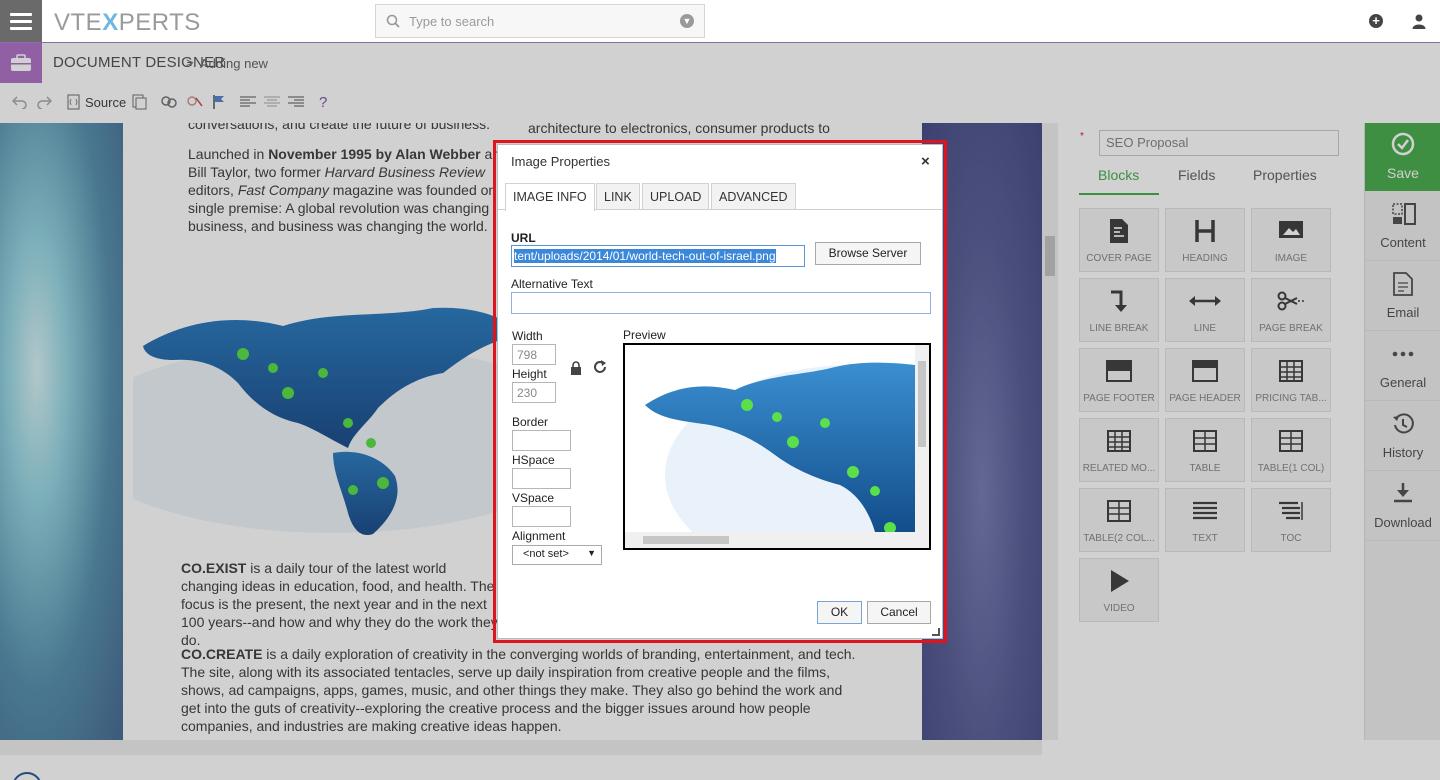 Image resolution: width=1440 pixels, height=780 pixels. I want to click on block-line: LINE, so click(1205, 310).